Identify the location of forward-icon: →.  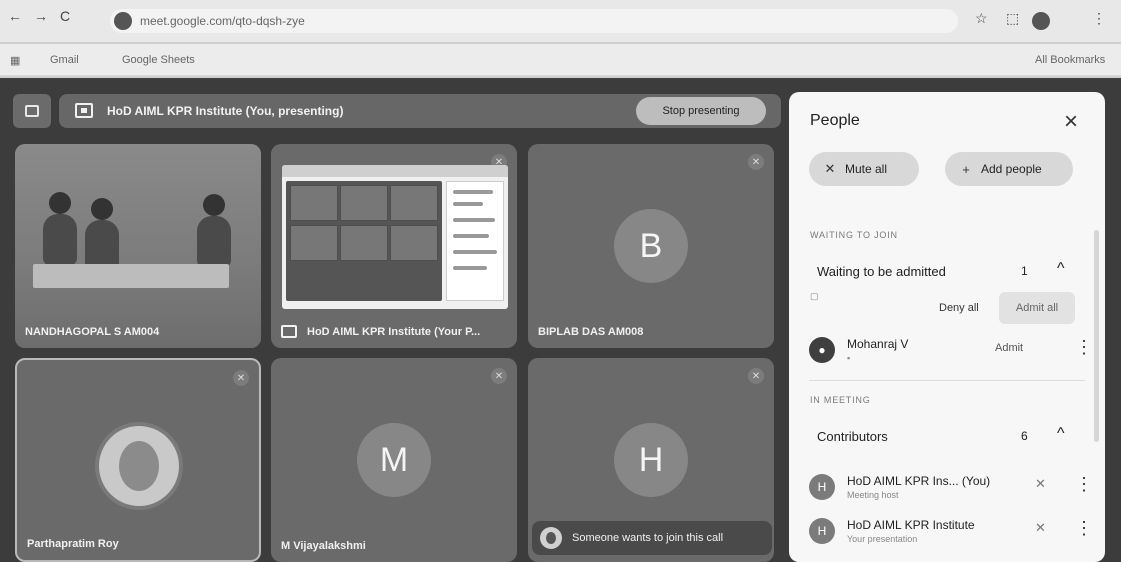
(41, 16).